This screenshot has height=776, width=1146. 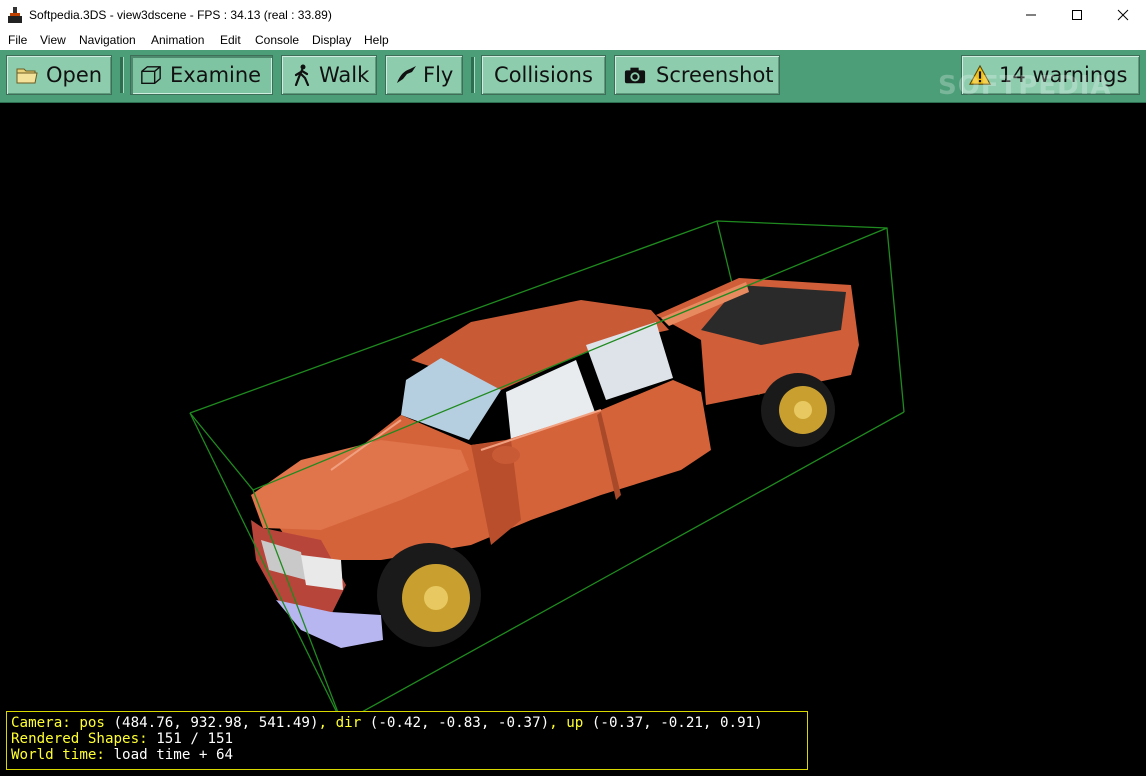 What do you see at coordinates (331, 40) in the screenshot?
I see `menu-display: Display` at bounding box center [331, 40].